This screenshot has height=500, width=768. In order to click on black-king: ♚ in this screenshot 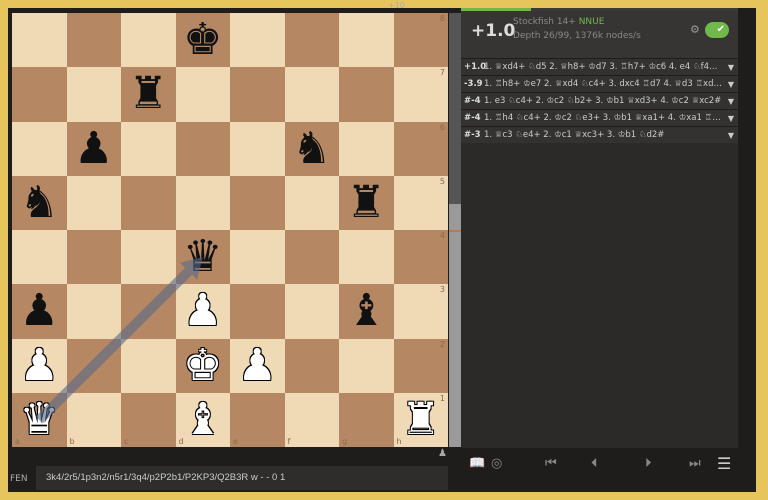, I will do `click(202, 40)`.